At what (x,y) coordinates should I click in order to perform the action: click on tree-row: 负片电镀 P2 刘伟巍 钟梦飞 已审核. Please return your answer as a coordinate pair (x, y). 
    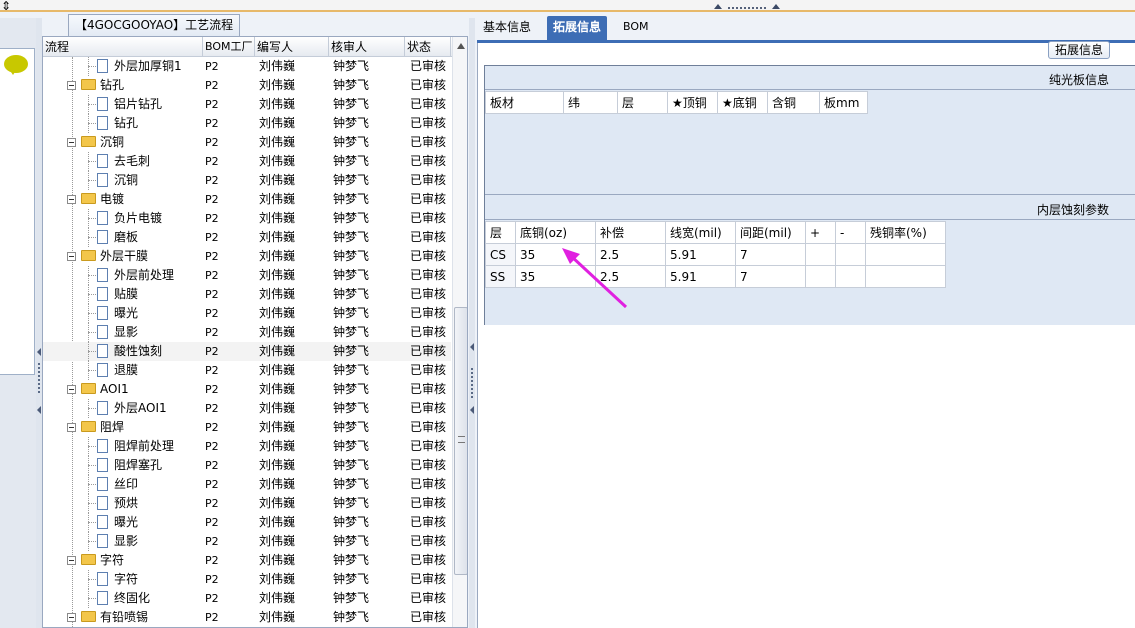
    Looking at the image, I should click on (247, 218).